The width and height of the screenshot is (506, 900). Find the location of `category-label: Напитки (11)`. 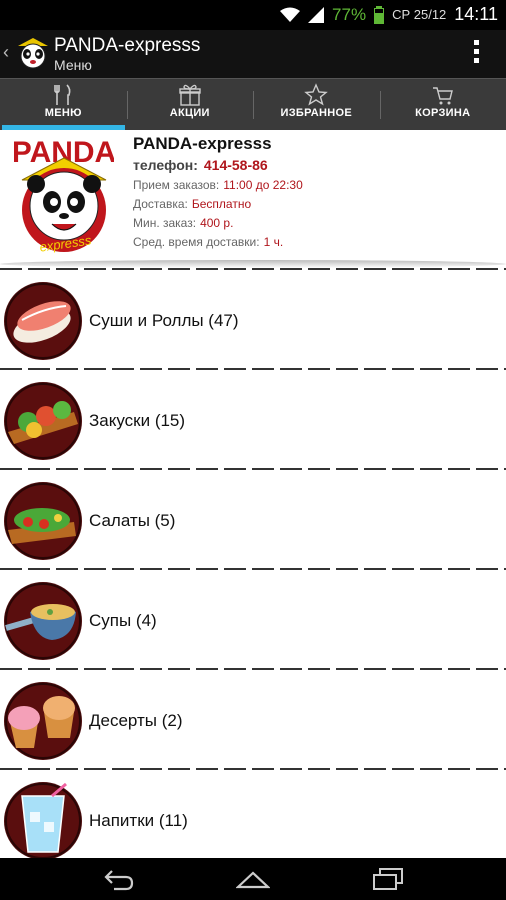

category-label: Напитки (11) is located at coordinates (138, 820).